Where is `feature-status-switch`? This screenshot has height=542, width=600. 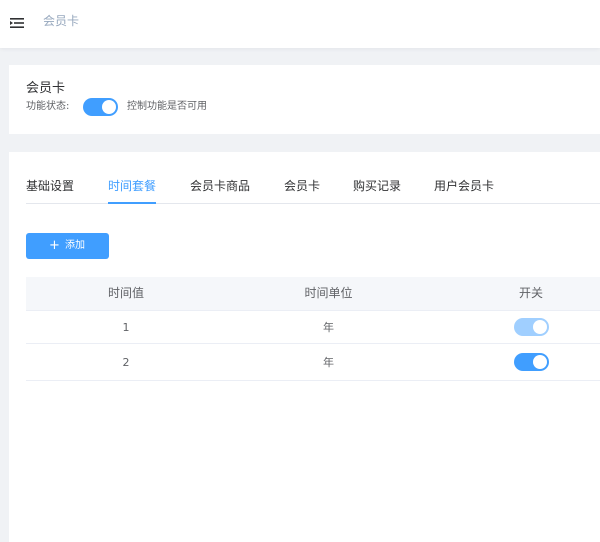 feature-status-switch is located at coordinates (100, 107).